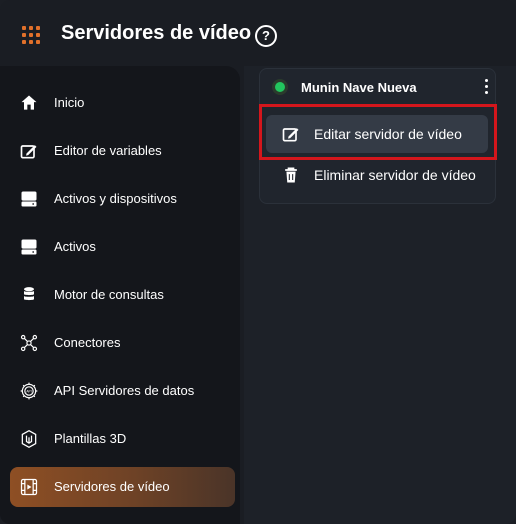 The image size is (516, 524). I want to click on sidebar-item-label: Plantillas 3D, so click(90, 438).